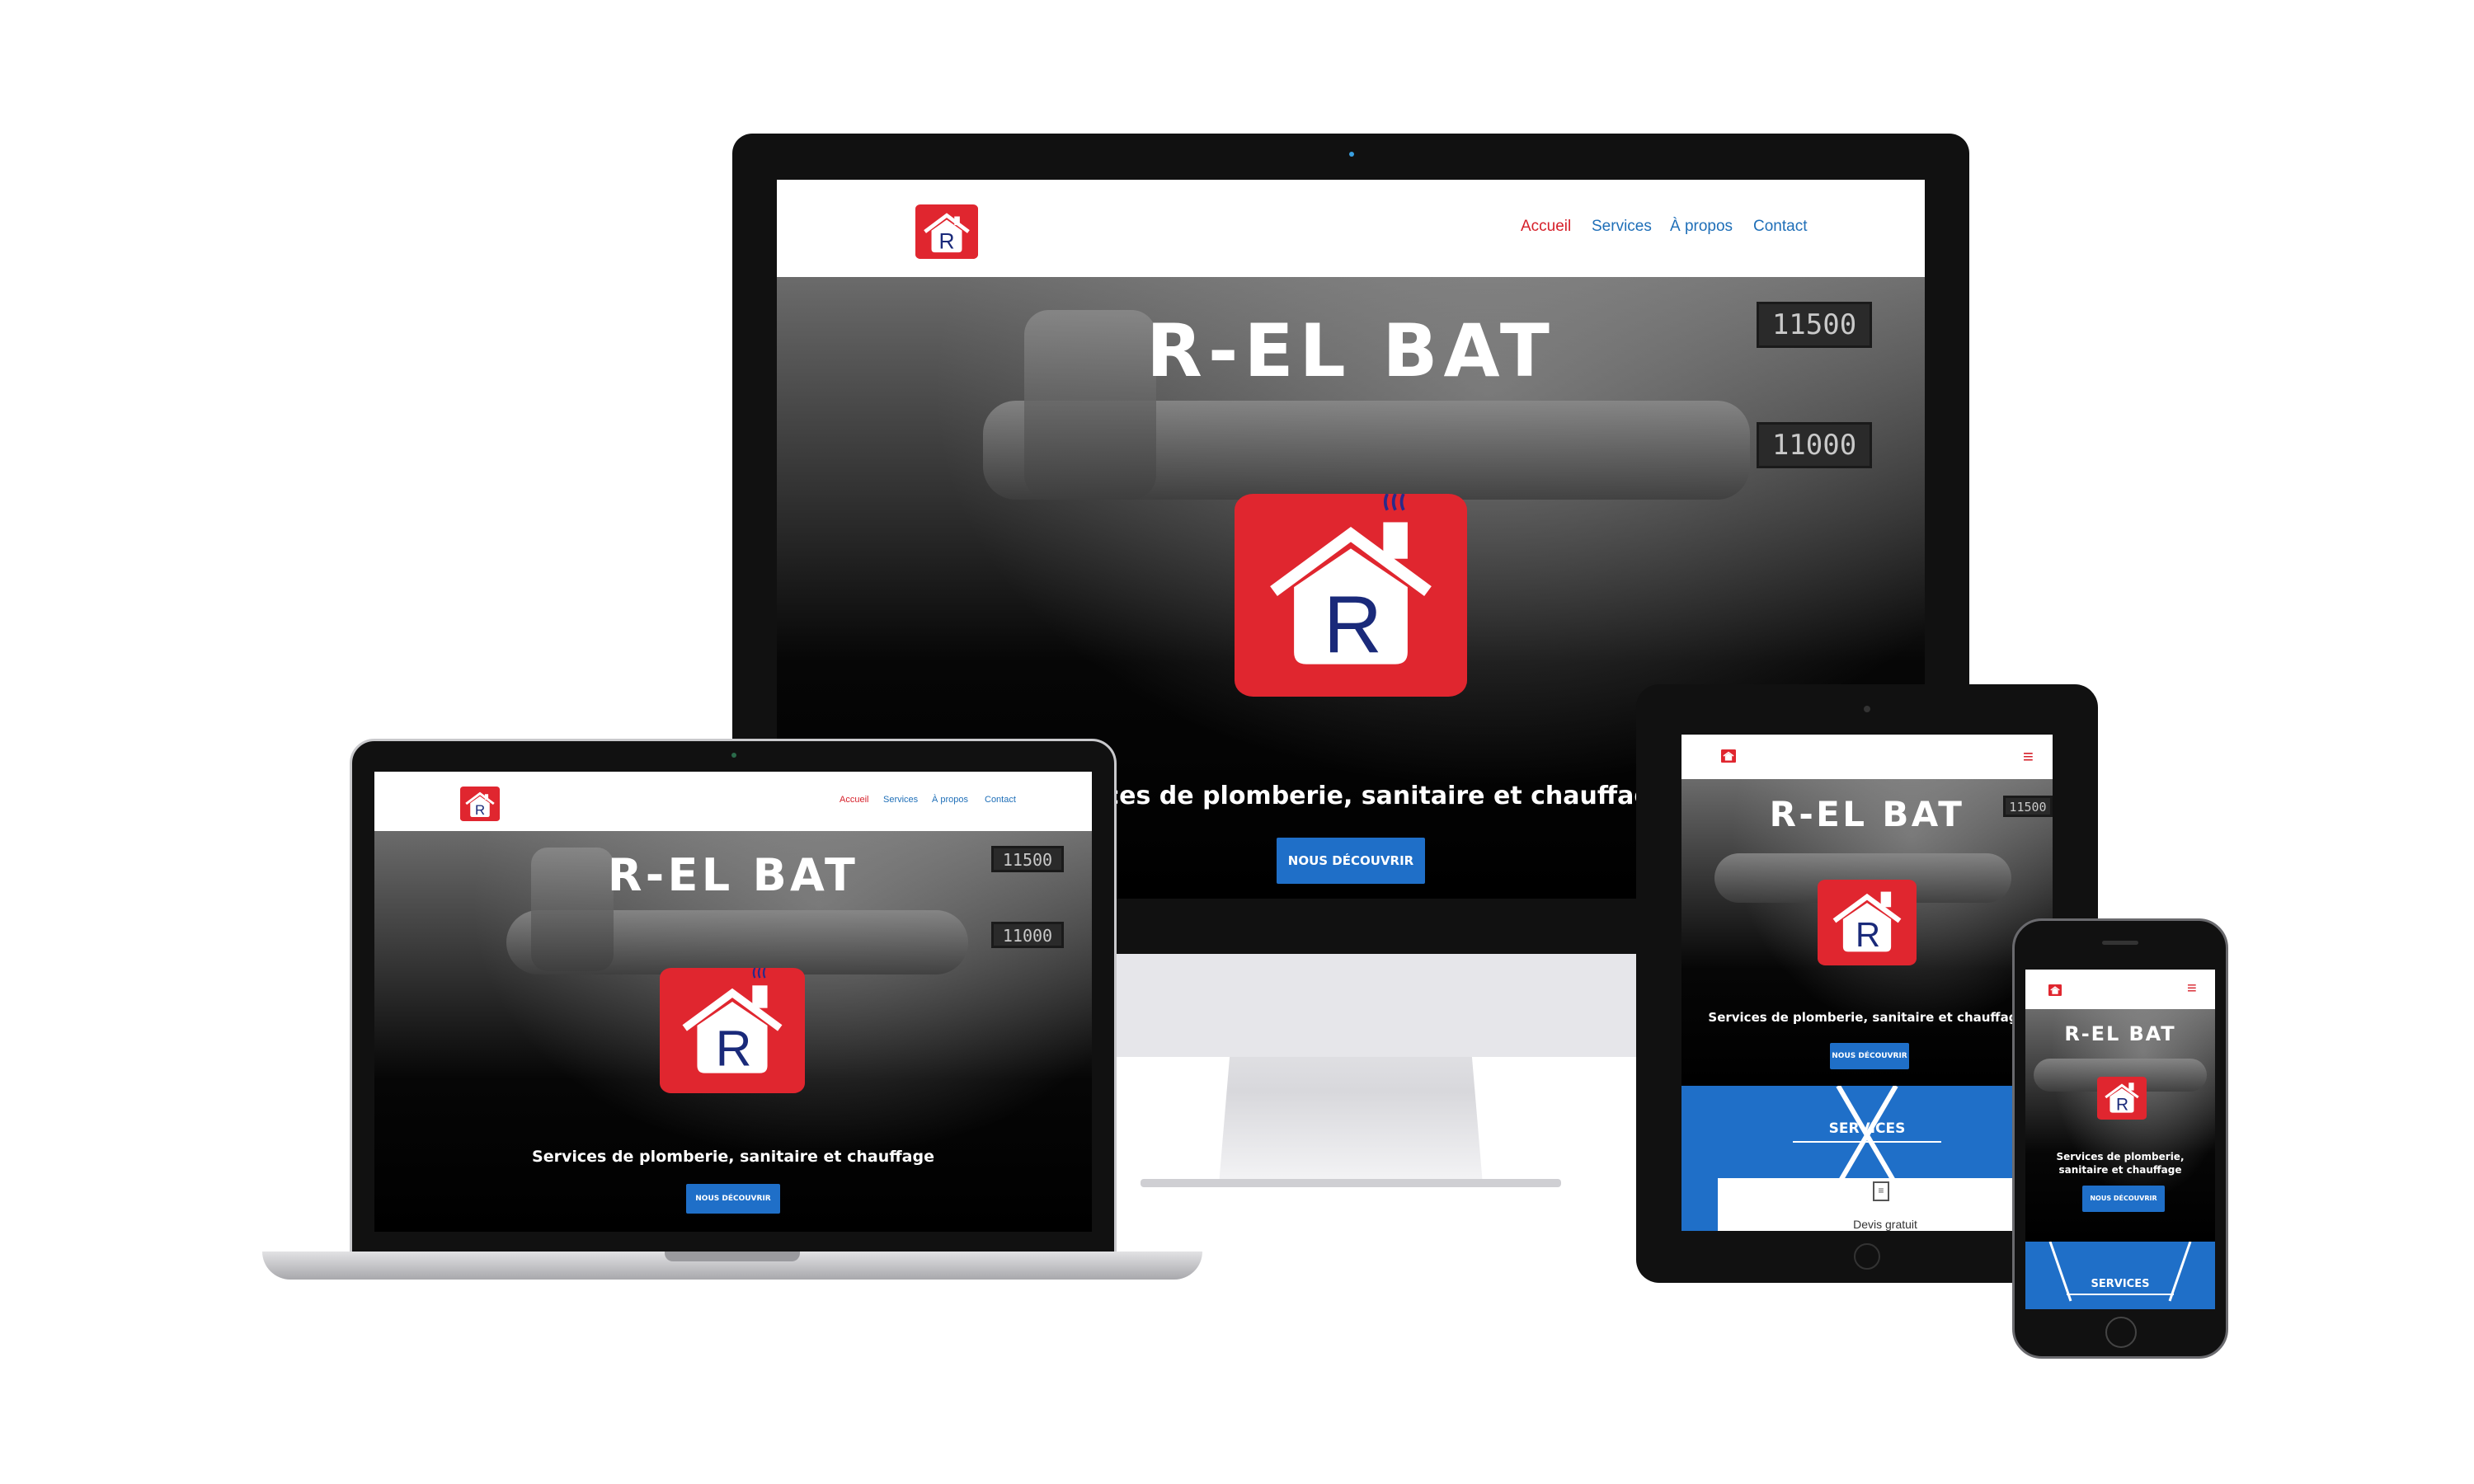 This screenshot has width=2474, height=1484. I want to click on laptop-discover-button: NOUS DÉCOUVRIR, so click(733, 1199).